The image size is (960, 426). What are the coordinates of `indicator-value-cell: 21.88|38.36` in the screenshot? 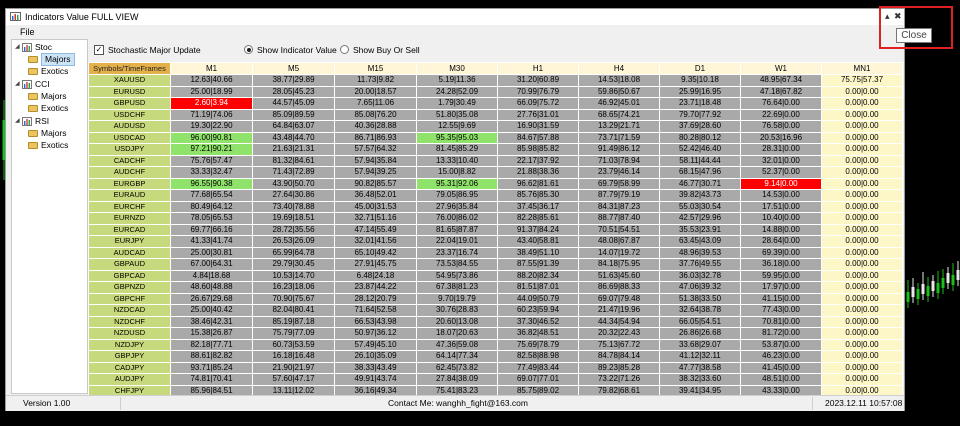 It's located at (538, 172).